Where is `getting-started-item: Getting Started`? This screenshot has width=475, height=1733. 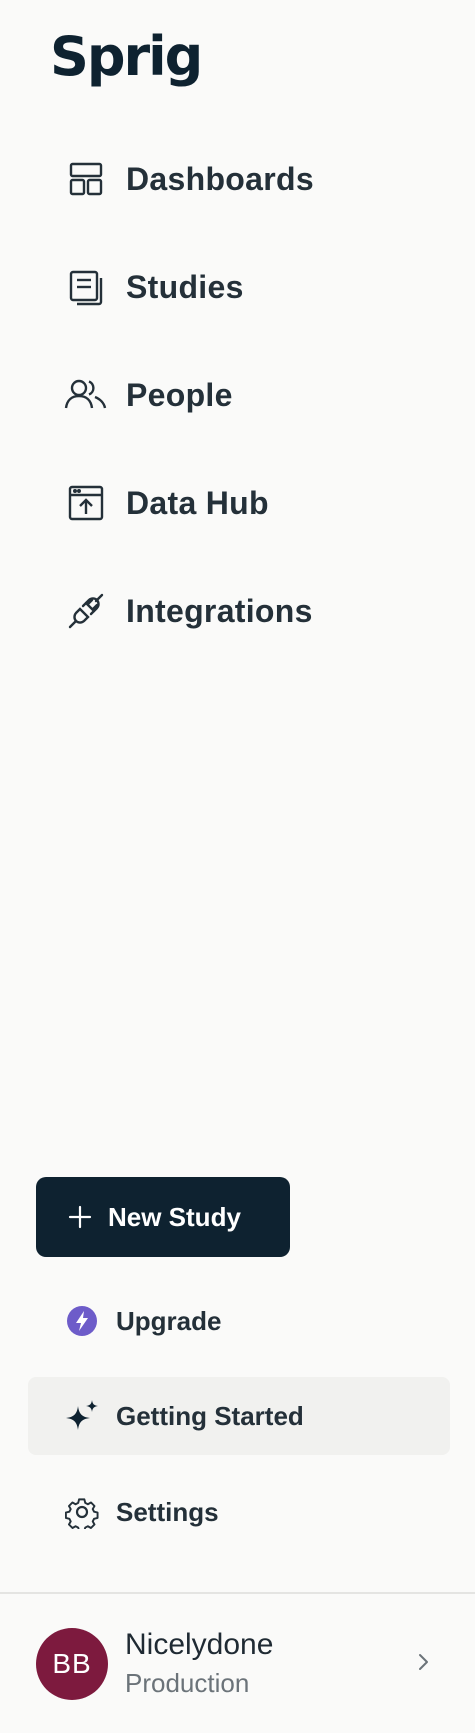
getting-started-item: Getting Started is located at coordinates (239, 1416).